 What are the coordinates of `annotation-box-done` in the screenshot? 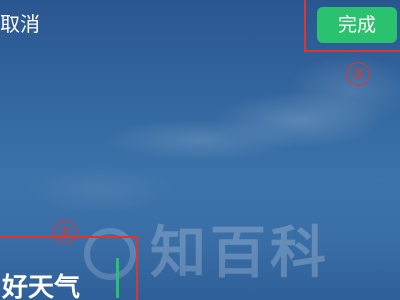 It's located at (352, 26).